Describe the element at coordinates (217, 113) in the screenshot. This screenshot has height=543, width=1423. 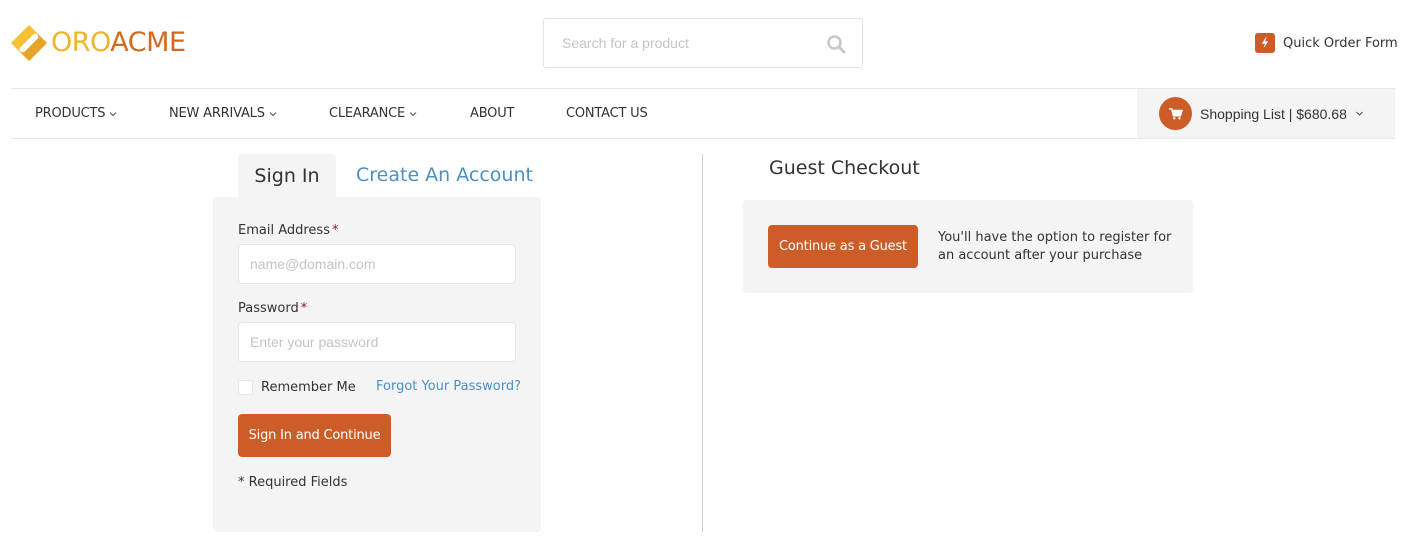
I see `nav-item-label: NEW ARRIVALS` at that location.